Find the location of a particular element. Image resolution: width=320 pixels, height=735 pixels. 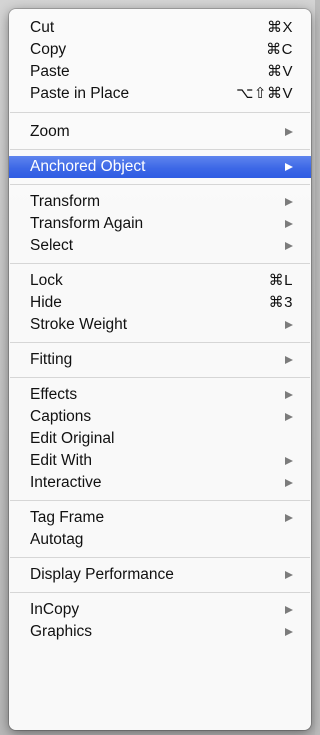

shortcut-label: ⌘L is located at coordinates (280, 280).